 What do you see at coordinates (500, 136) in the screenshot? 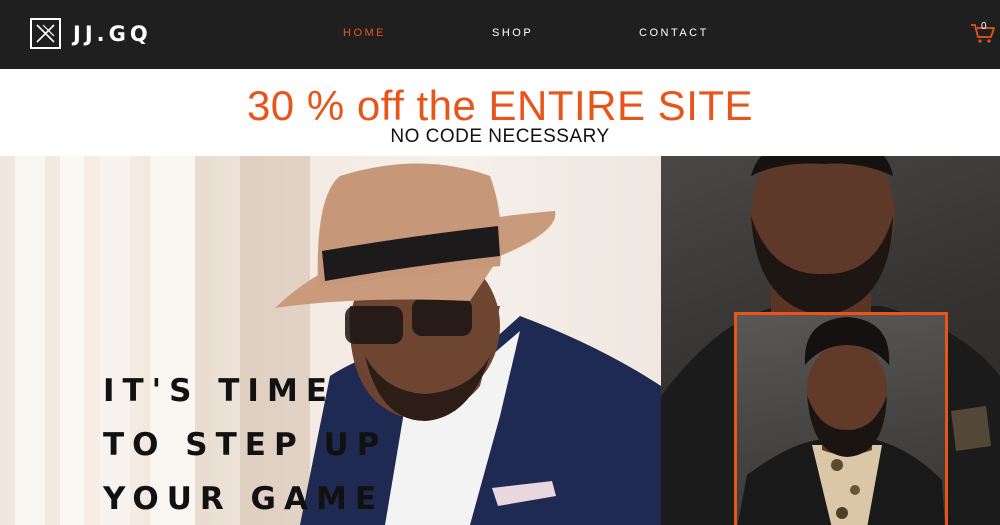
I see `promo-subtitle: NO CODE NECESSARY` at bounding box center [500, 136].